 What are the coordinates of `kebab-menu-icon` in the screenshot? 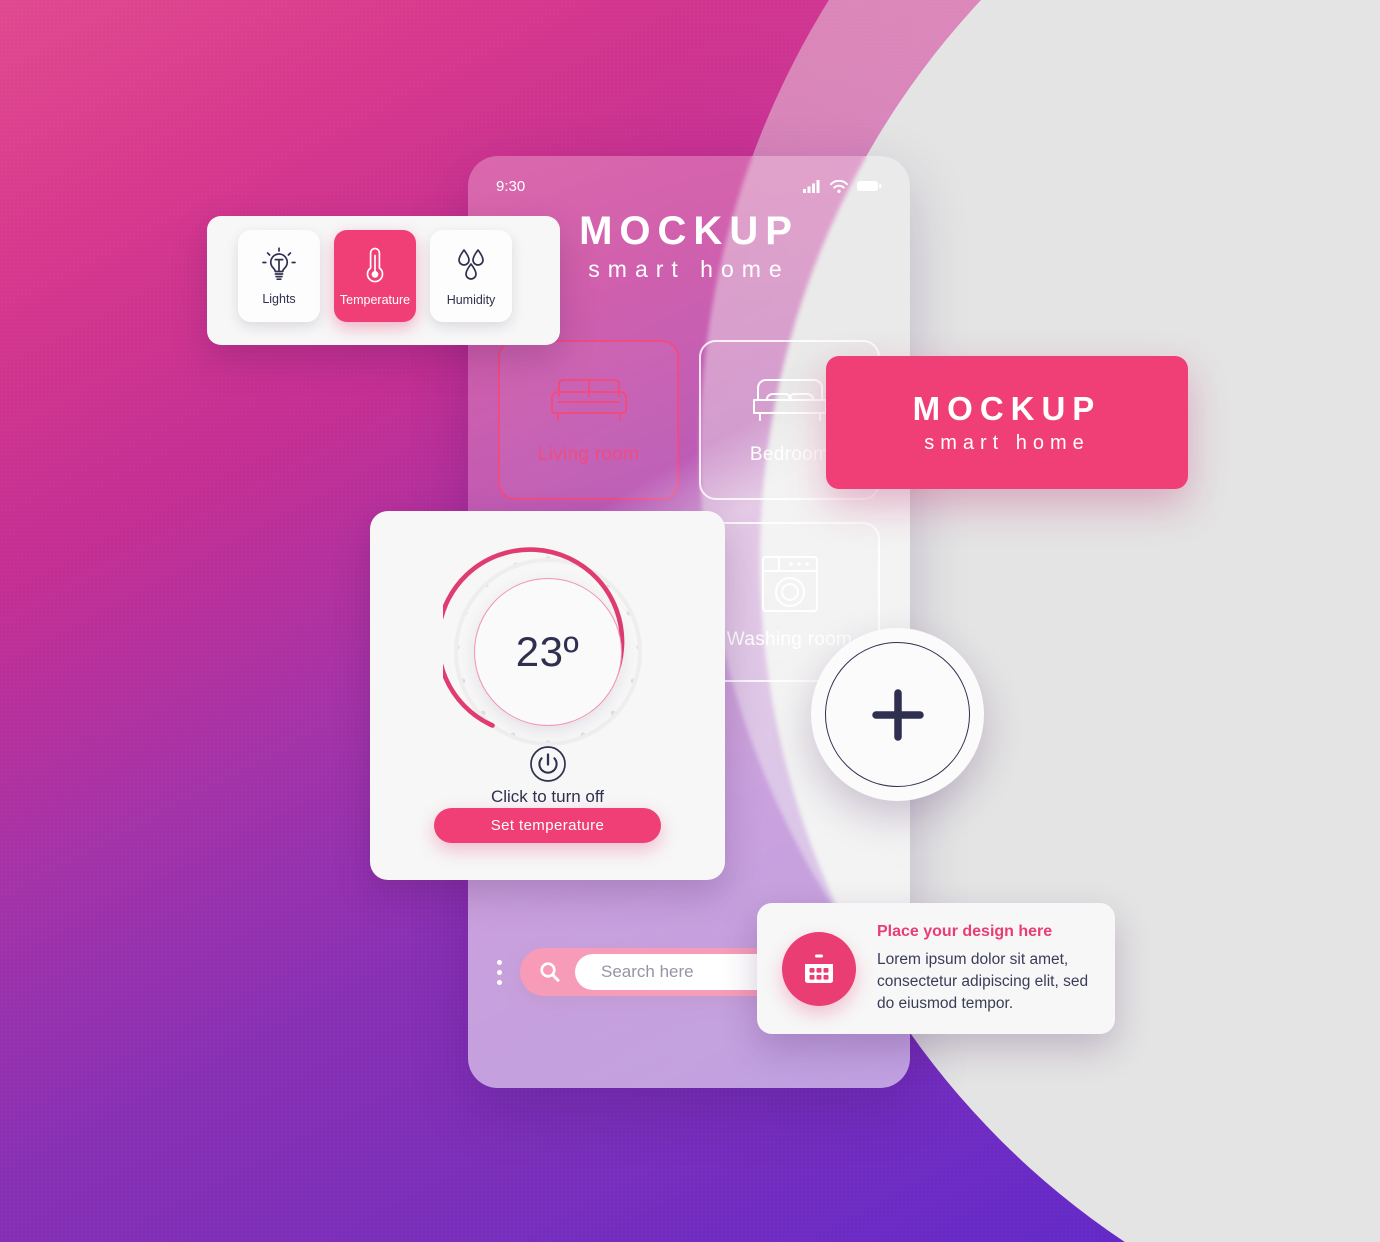 It's located at (499, 972).